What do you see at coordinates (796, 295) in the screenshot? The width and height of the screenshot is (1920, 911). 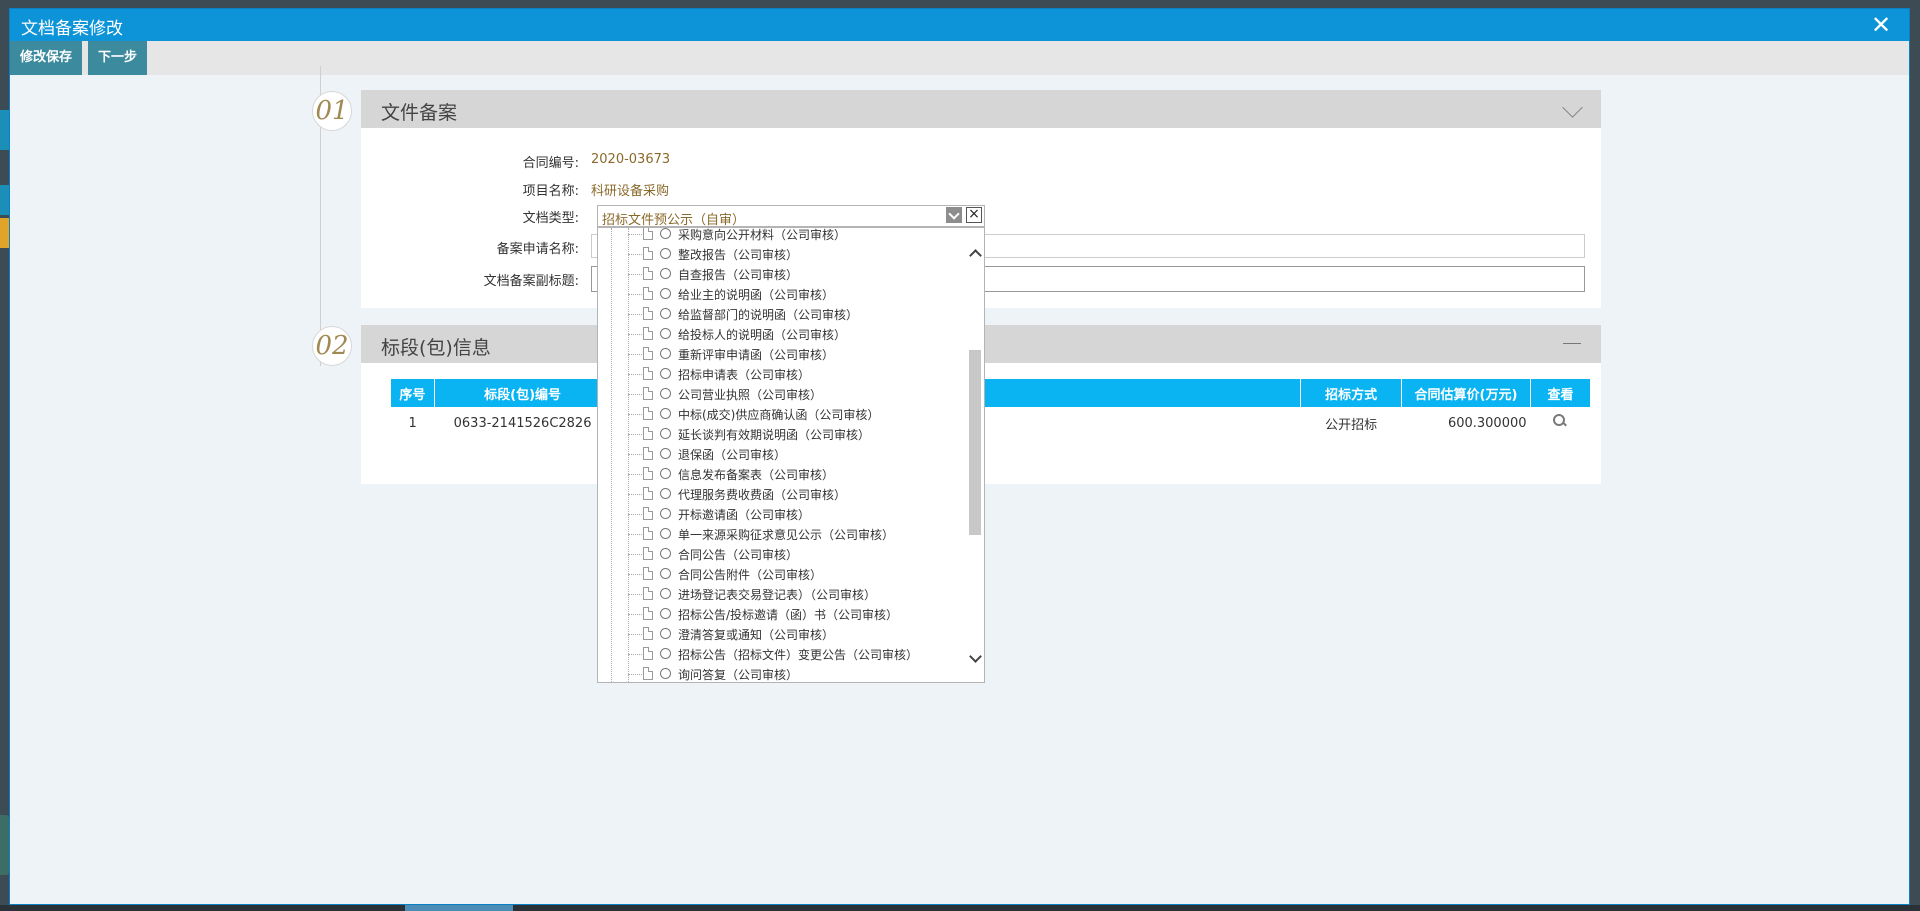 I see `tree-item: 给业主的说明函（公司审核）` at bounding box center [796, 295].